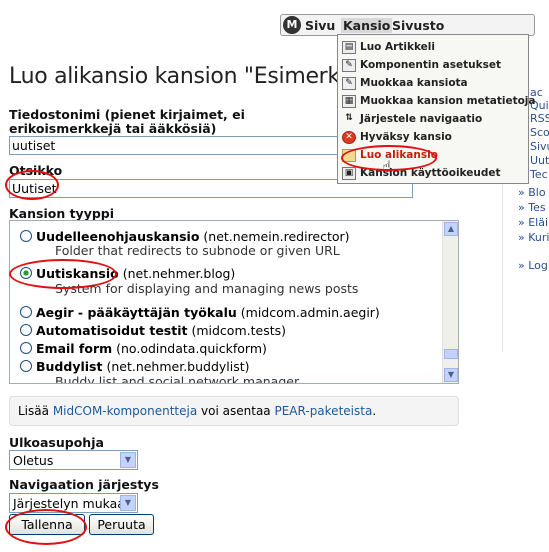 The image size is (549, 552). What do you see at coordinates (349, 173) in the screenshot?
I see `permissions-icon: ▣` at bounding box center [349, 173].